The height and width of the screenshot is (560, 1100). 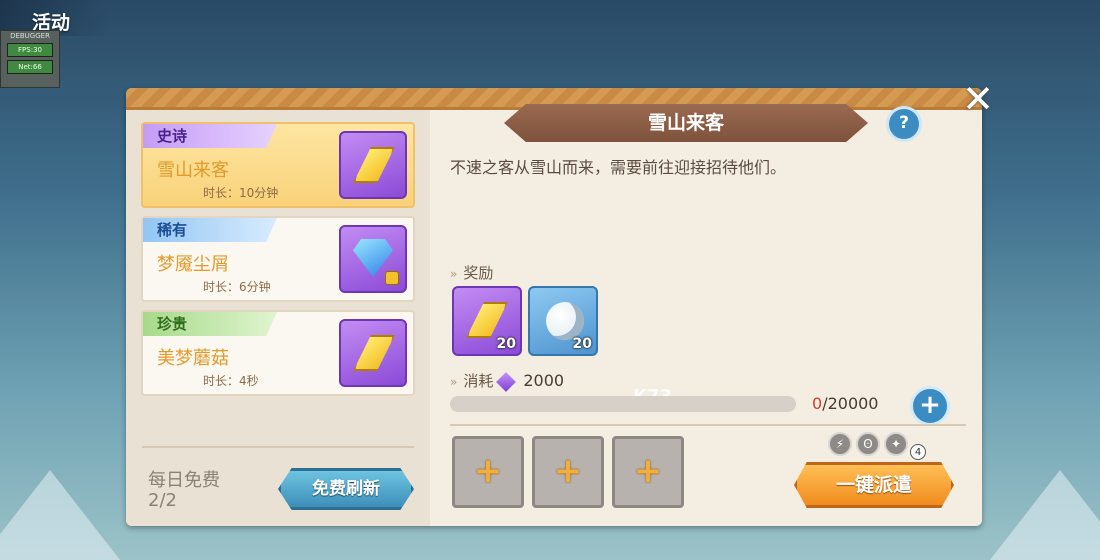 What do you see at coordinates (278, 165) in the screenshot?
I see `quest-item-selected: 史诗 雪山来客 时长：10分钟` at bounding box center [278, 165].